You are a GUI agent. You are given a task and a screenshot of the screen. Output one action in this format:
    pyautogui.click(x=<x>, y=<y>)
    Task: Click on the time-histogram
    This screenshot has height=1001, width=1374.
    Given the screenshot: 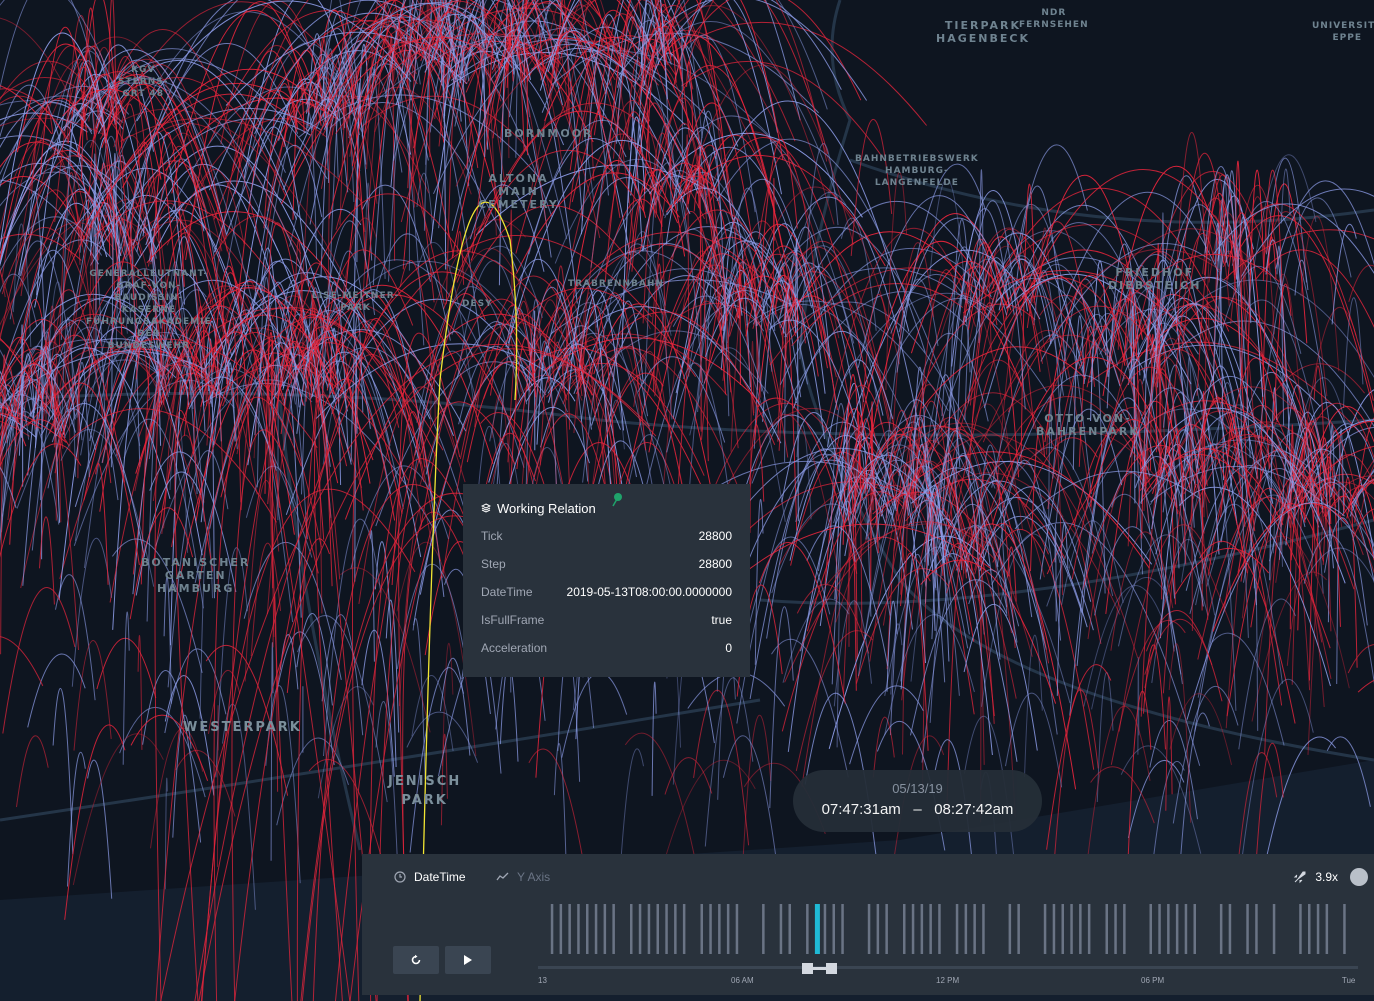 What is the action you would take?
    pyautogui.click(x=948, y=928)
    